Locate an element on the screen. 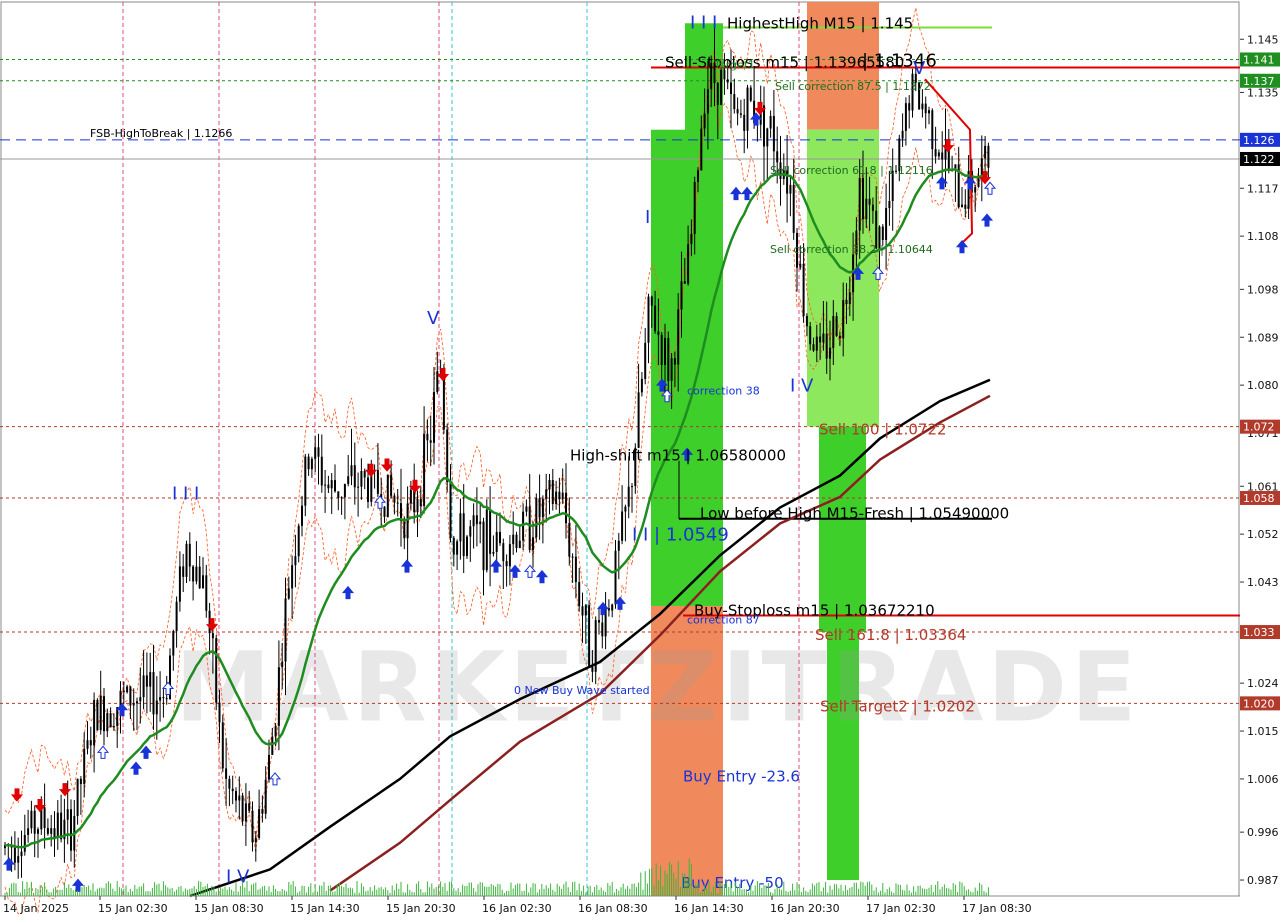  y-tick-label: 1.108 is located at coordinates (1263, 236).